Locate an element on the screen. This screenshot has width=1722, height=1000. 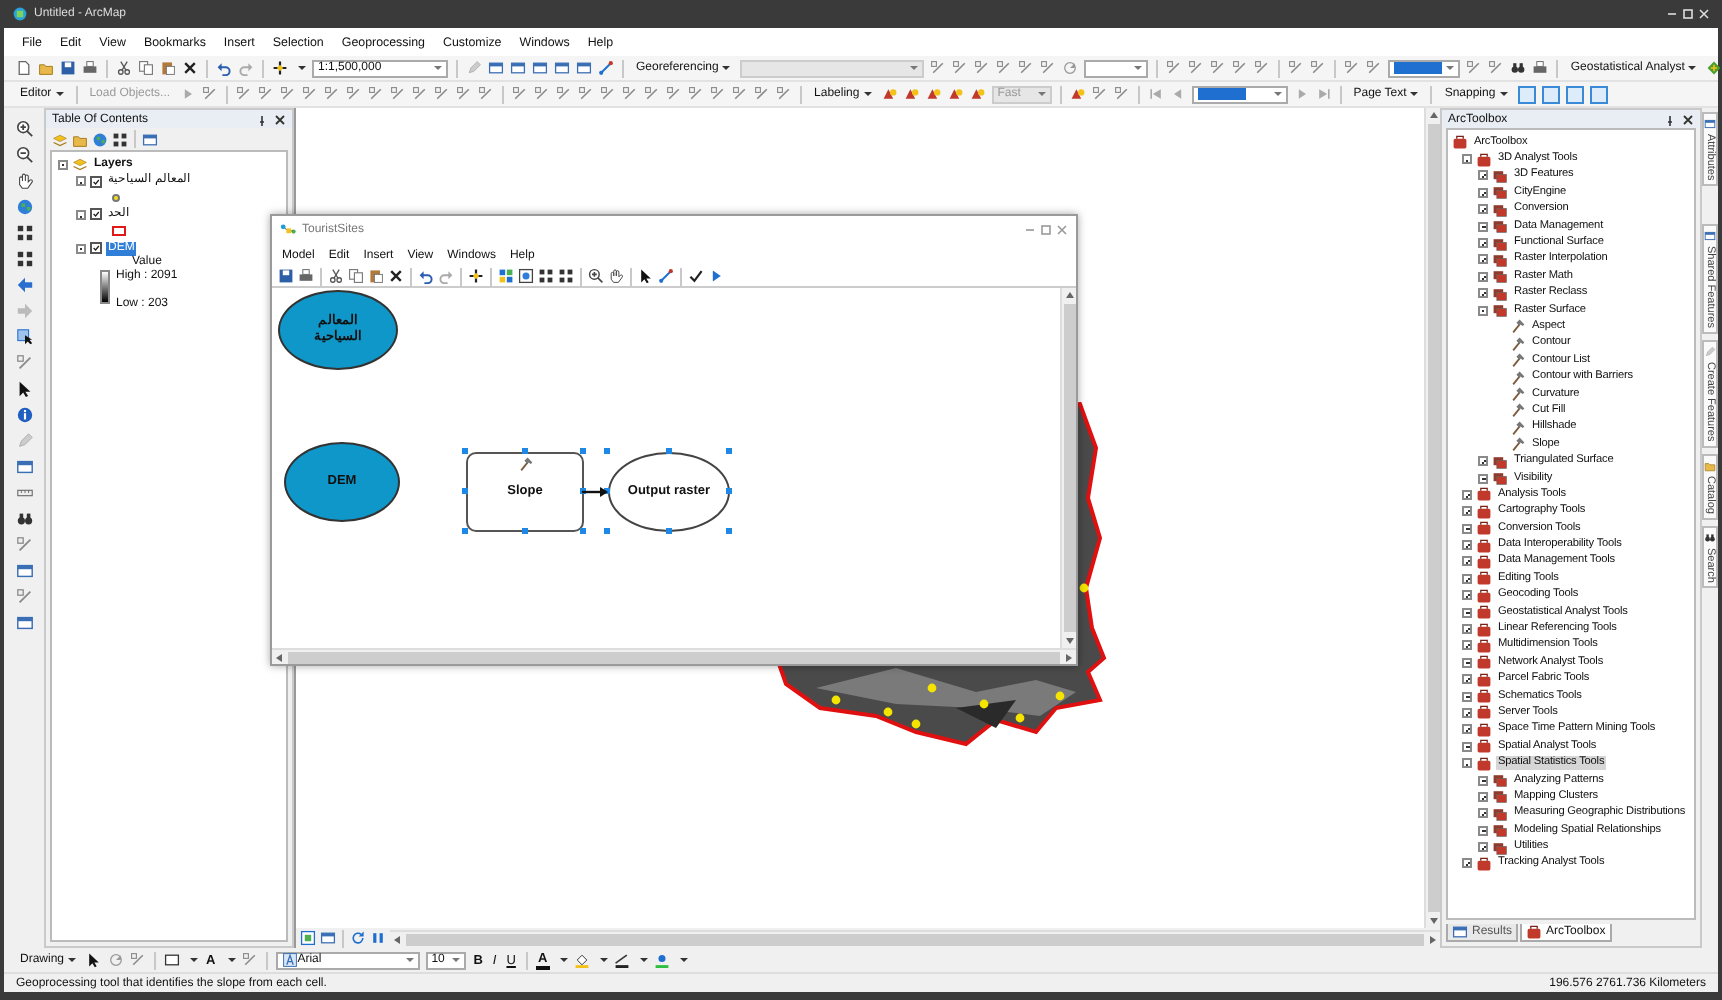
pin-close-buttons is located at coordinates (1680, 119).